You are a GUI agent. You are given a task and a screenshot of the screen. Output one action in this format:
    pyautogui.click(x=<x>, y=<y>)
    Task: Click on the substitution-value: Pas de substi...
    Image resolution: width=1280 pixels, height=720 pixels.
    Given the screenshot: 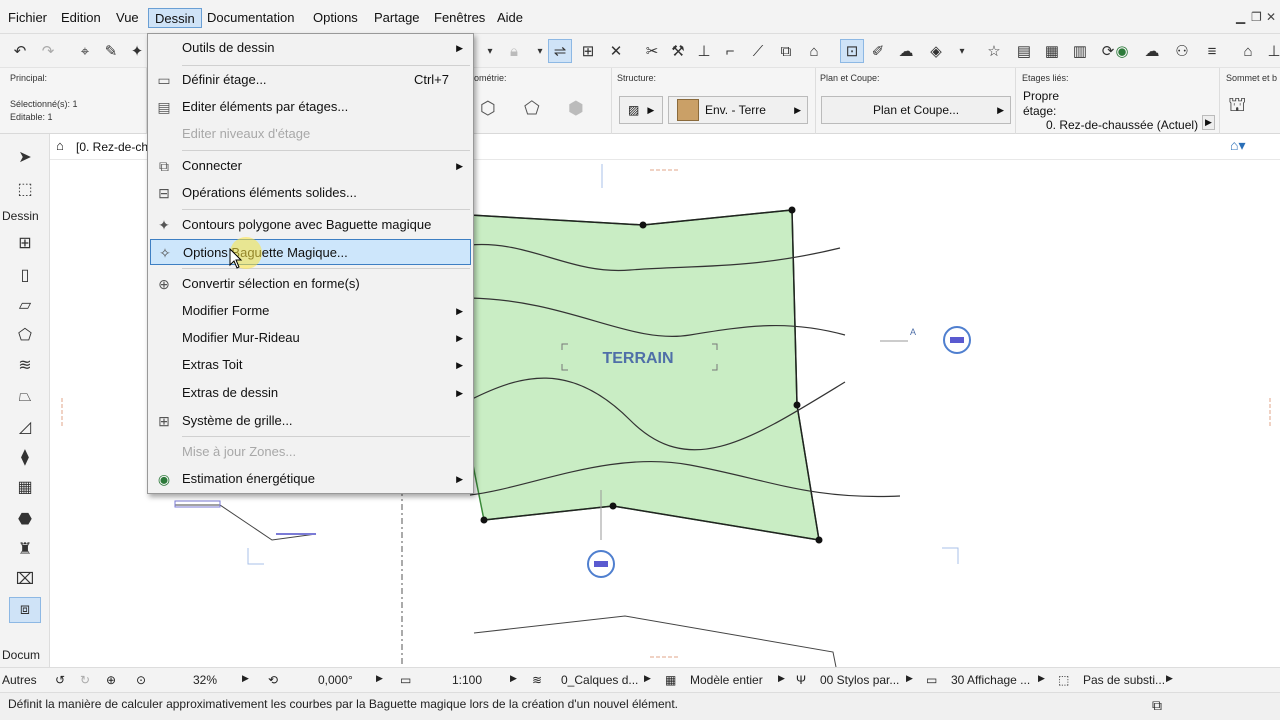 What is the action you would take?
    pyautogui.click(x=1124, y=680)
    